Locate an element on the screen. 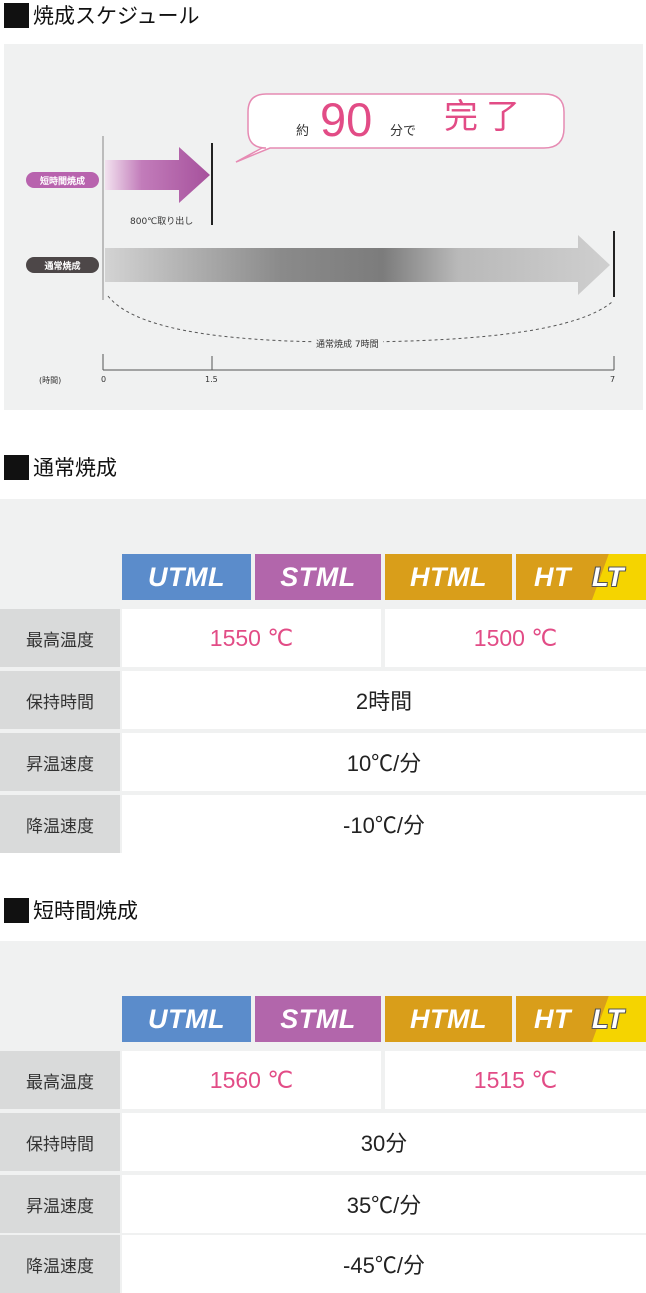  short-title-text: 短時間焼成 is located at coordinates (85, 911).